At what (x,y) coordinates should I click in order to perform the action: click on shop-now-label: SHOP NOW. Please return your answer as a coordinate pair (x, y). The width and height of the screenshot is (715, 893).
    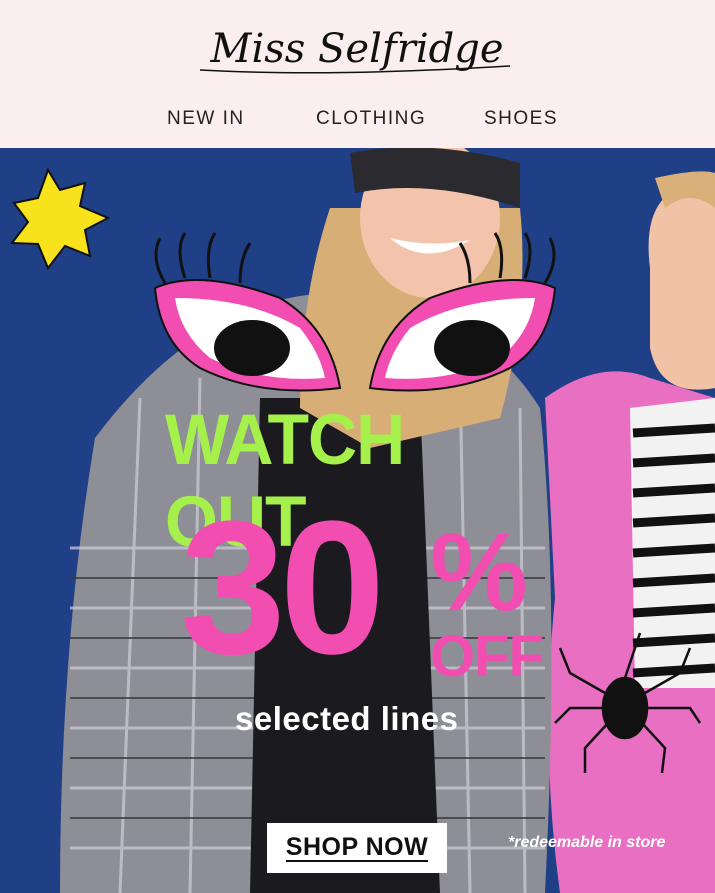
    Looking at the image, I should click on (357, 847).